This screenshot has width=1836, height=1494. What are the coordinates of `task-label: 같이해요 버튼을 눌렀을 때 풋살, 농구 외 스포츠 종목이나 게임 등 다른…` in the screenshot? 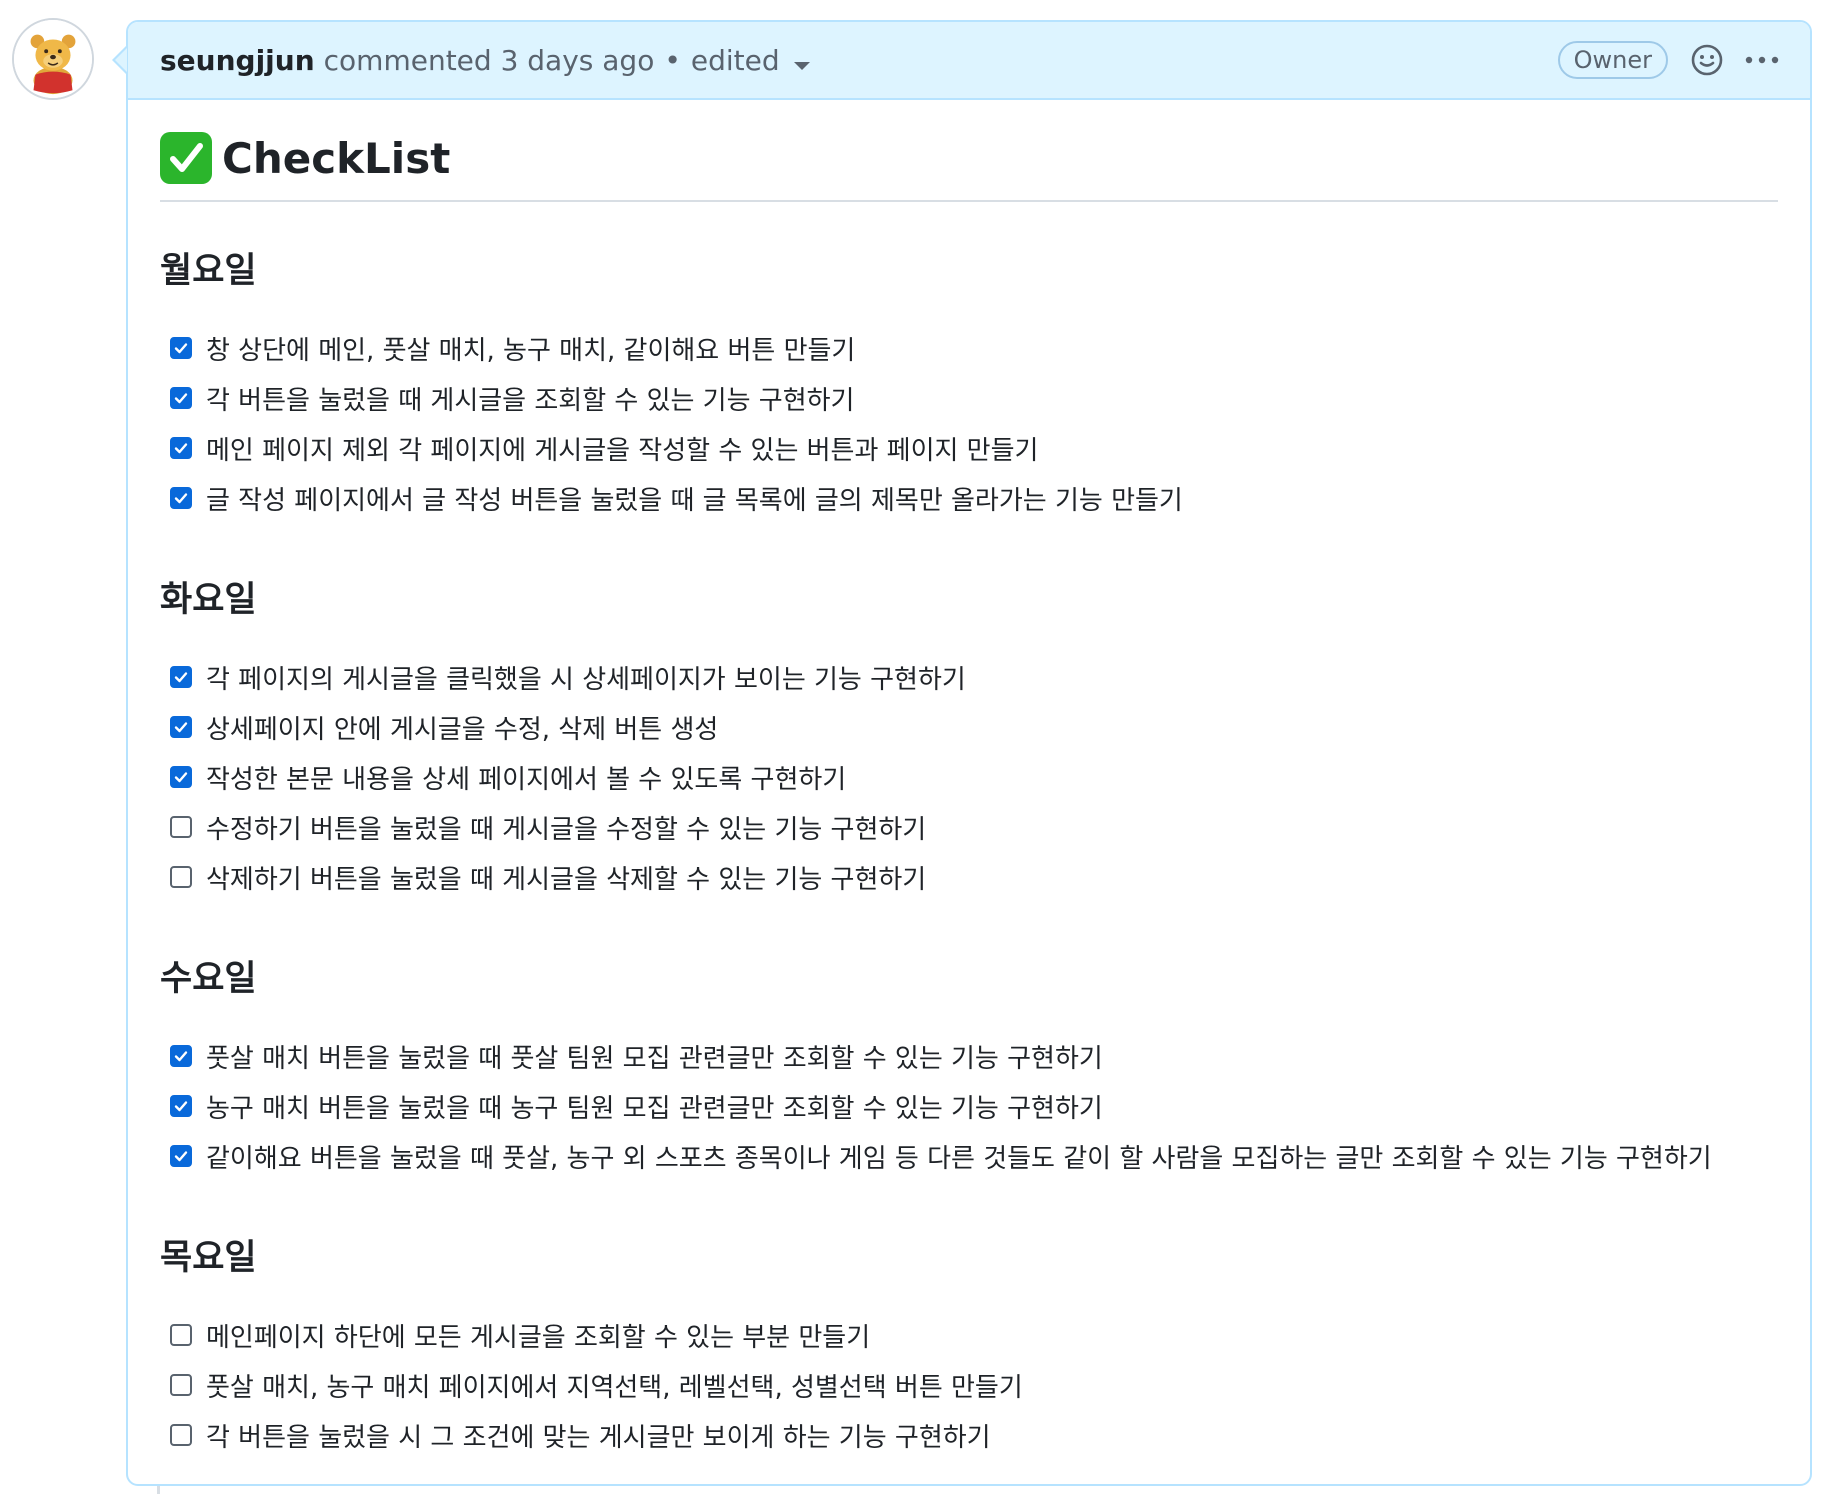 It's located at (959, 1158).